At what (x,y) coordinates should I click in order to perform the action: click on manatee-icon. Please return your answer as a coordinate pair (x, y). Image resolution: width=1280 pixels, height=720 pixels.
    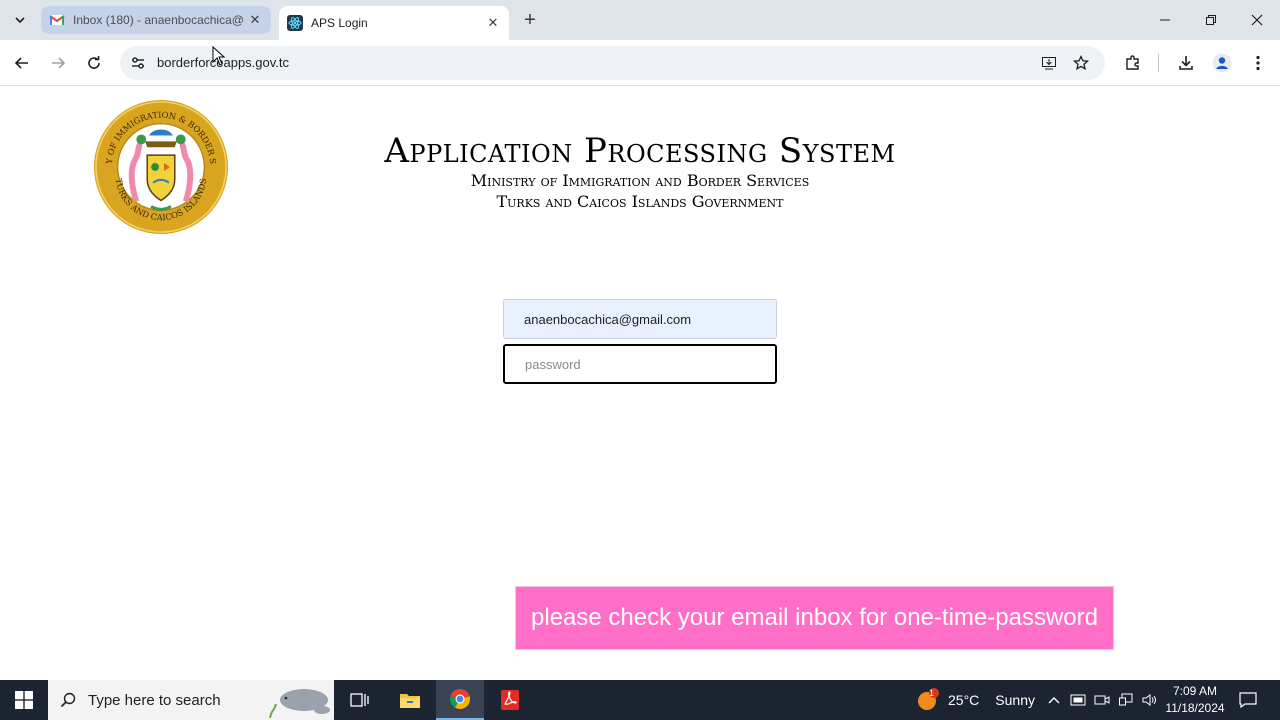
    Looking at the image, I should click on (299, 703).